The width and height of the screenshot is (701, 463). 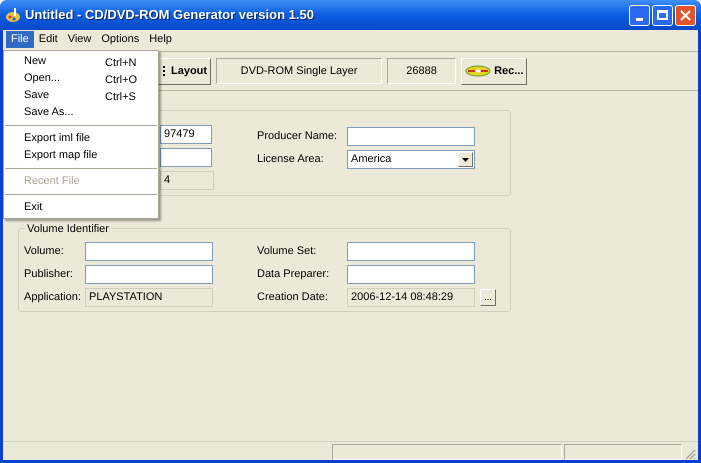 I want to click on input-field: 2006-12-14 08:48:29, so click(x=411, y=297).